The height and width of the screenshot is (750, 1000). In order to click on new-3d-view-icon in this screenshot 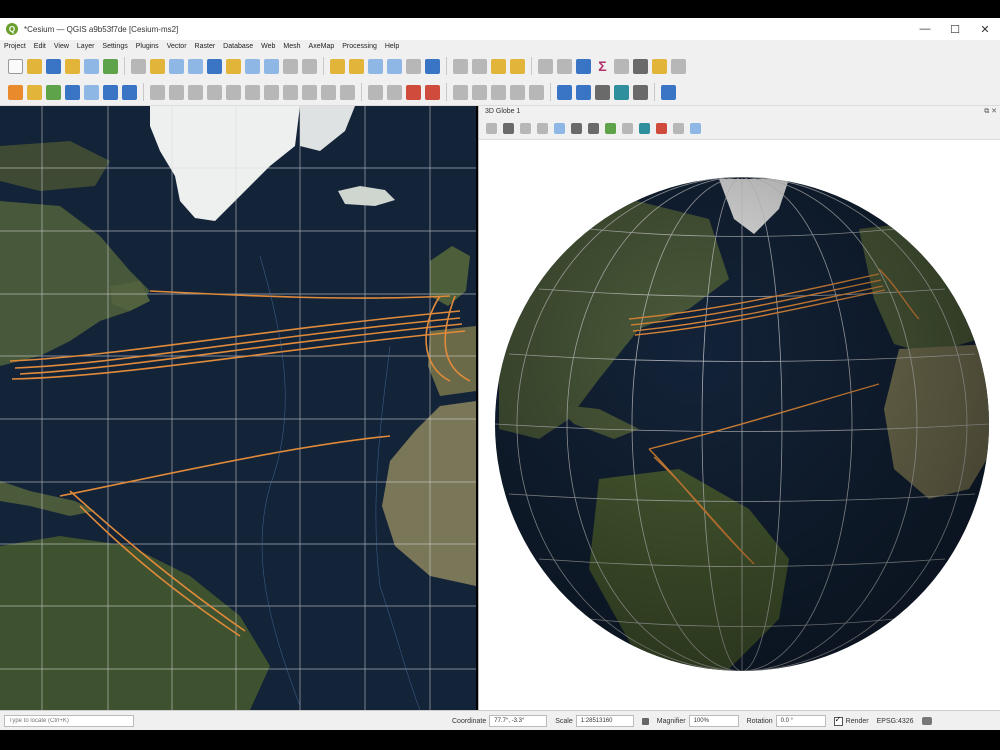, I will do `click(356, 66)`.